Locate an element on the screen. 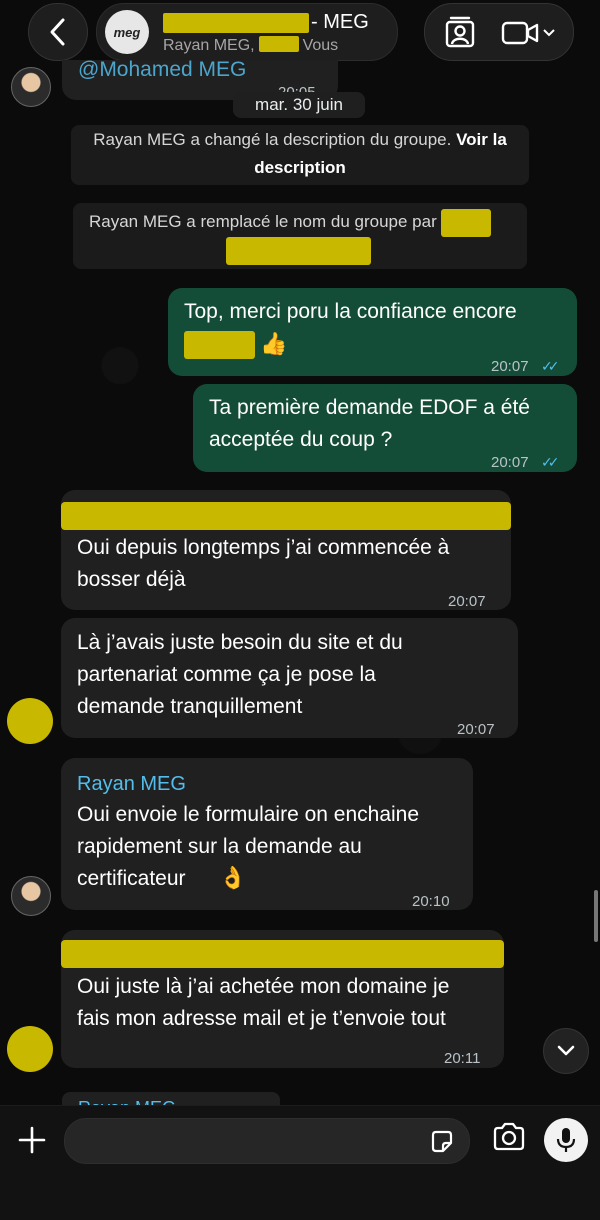 Image resolution: width=600 pixels, height=1220 pixels. mention-text: @Mohamed MEG is located at coordinates (162, 69).